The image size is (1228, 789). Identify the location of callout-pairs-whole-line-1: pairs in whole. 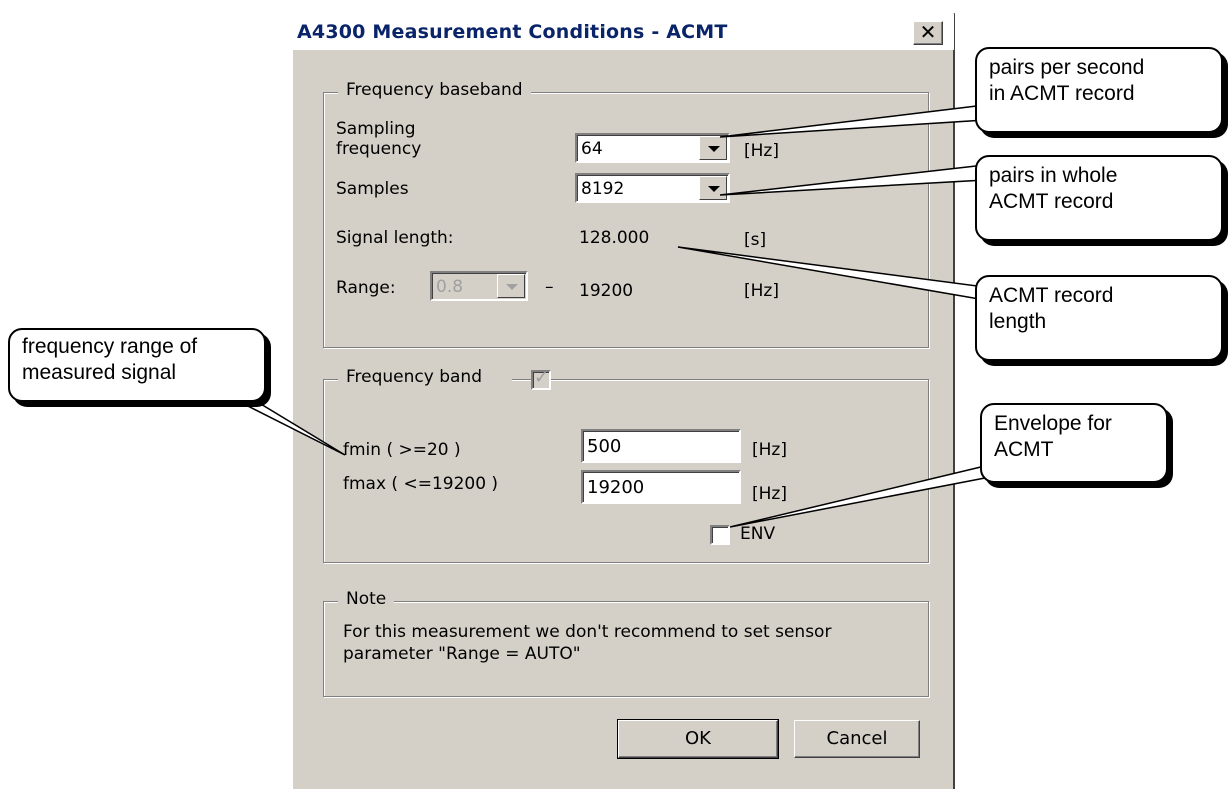
(1053, 175).